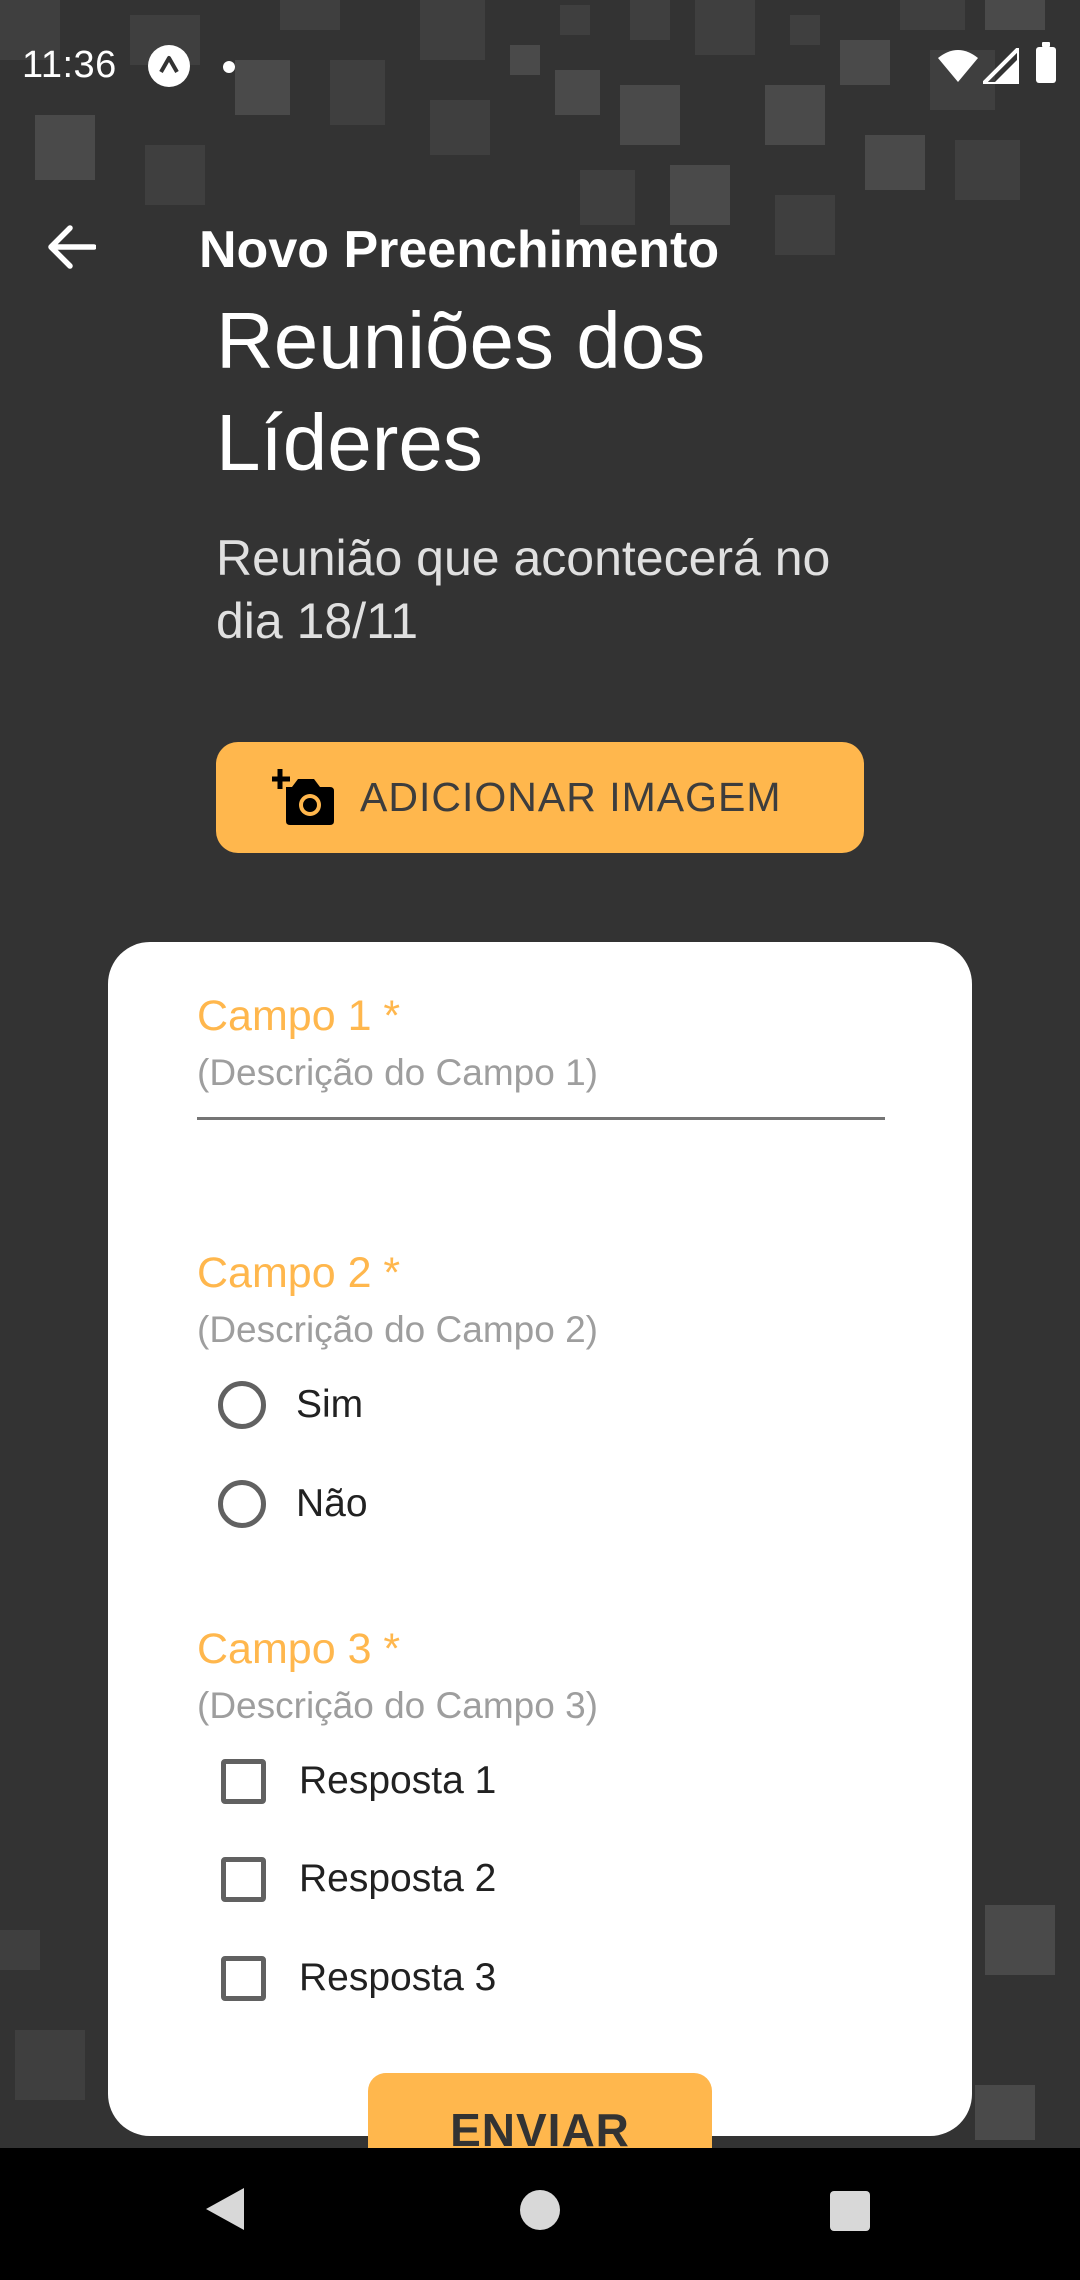  What do you see at coordinates (1046, 62) in the screenshot?
I see `battery-icon` at bounding box center [1046, 62].